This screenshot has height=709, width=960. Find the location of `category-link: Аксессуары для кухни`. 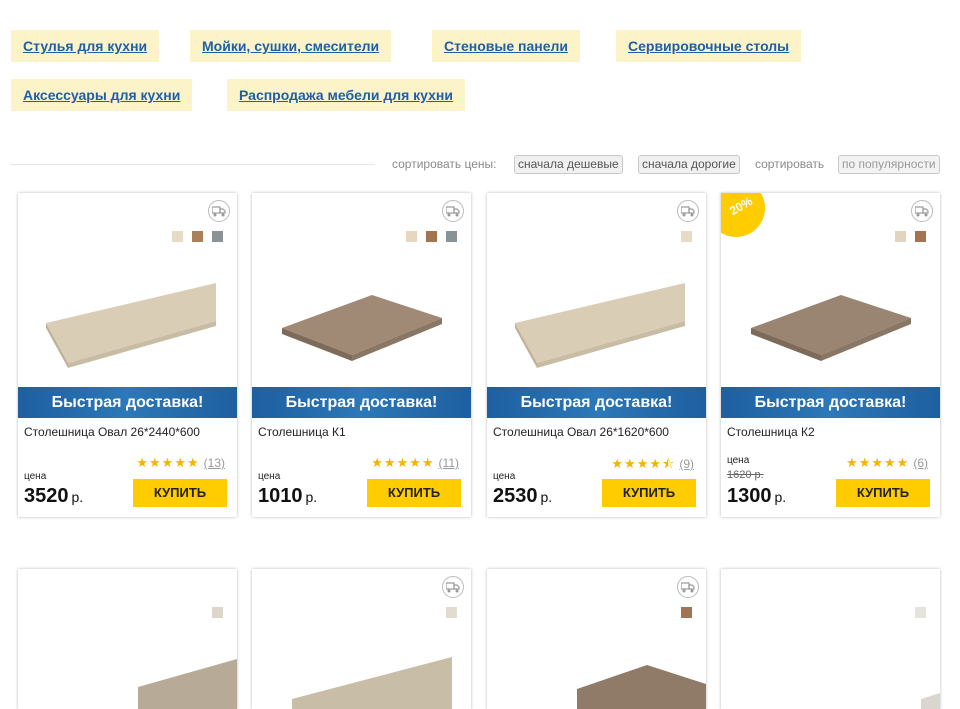

category-link: Аксессуары для кухни is located at coordinates (101, 95).